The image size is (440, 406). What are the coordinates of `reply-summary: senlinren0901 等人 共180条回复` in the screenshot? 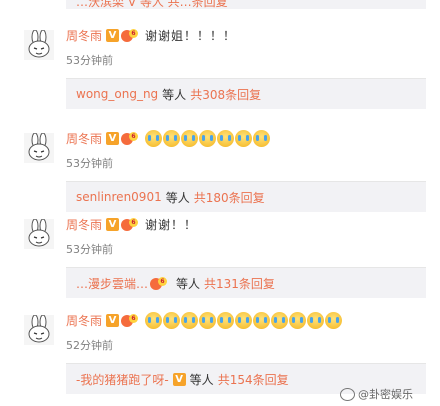 It's located at (246, 196).